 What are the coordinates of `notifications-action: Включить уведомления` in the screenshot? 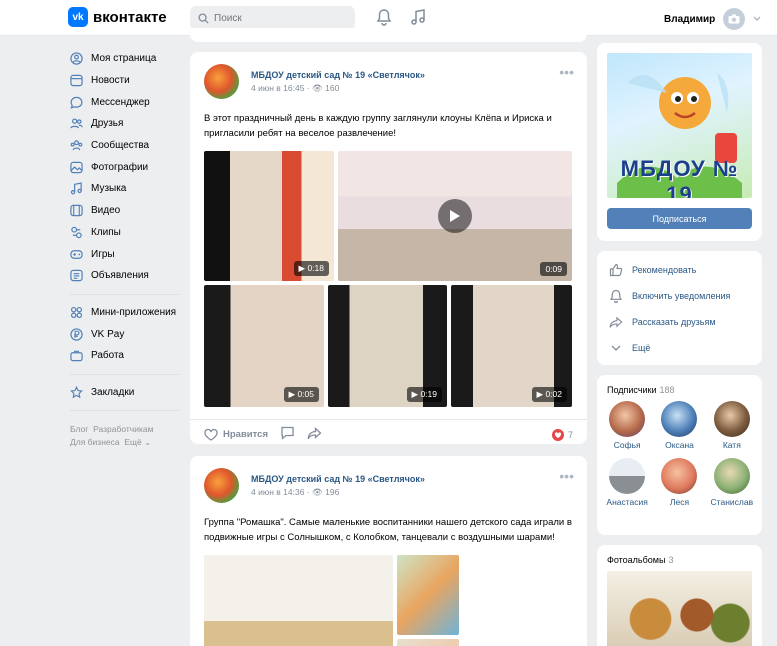 It's located at (679, 296).